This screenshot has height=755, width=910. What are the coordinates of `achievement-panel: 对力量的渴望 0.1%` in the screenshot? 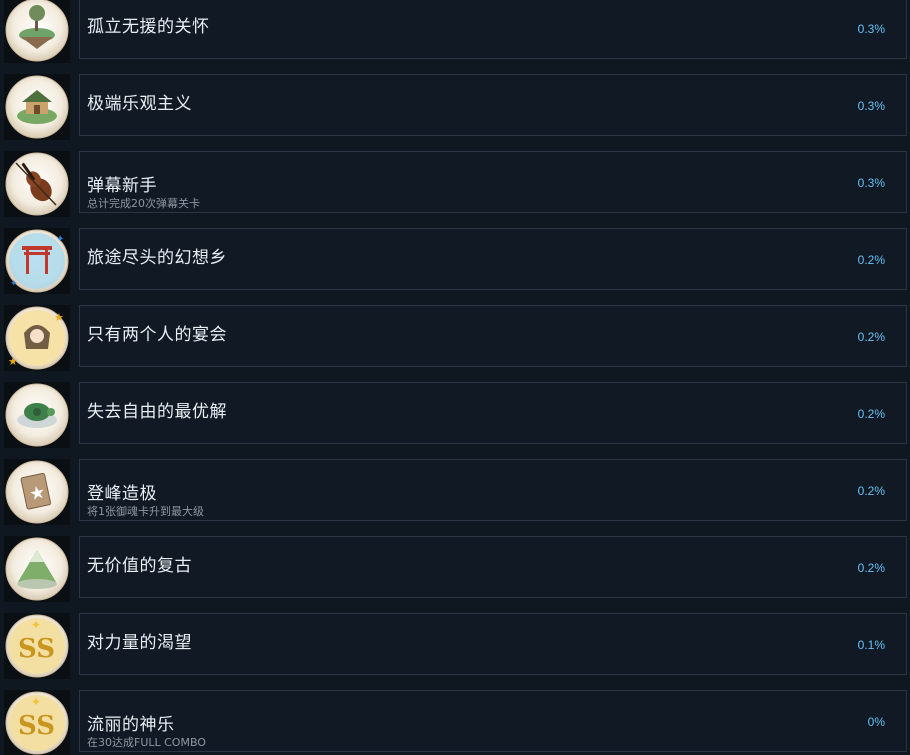 It's located at (493, 644).